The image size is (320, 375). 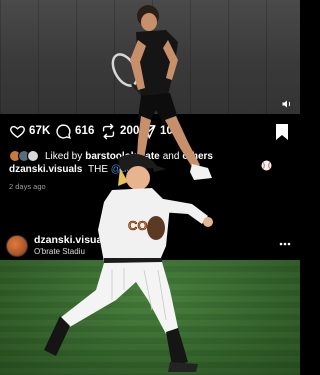 I want to click on comment-action: 616, so click(x=75, y=131).